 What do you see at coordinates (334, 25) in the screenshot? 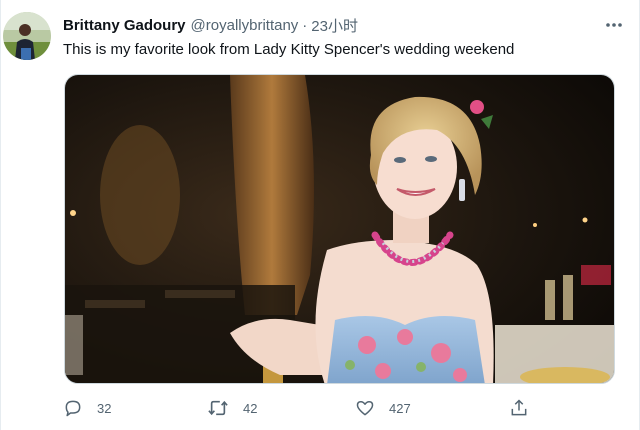
I see `tweet-timestamp: 23小时` at bounding box center [334, 25].